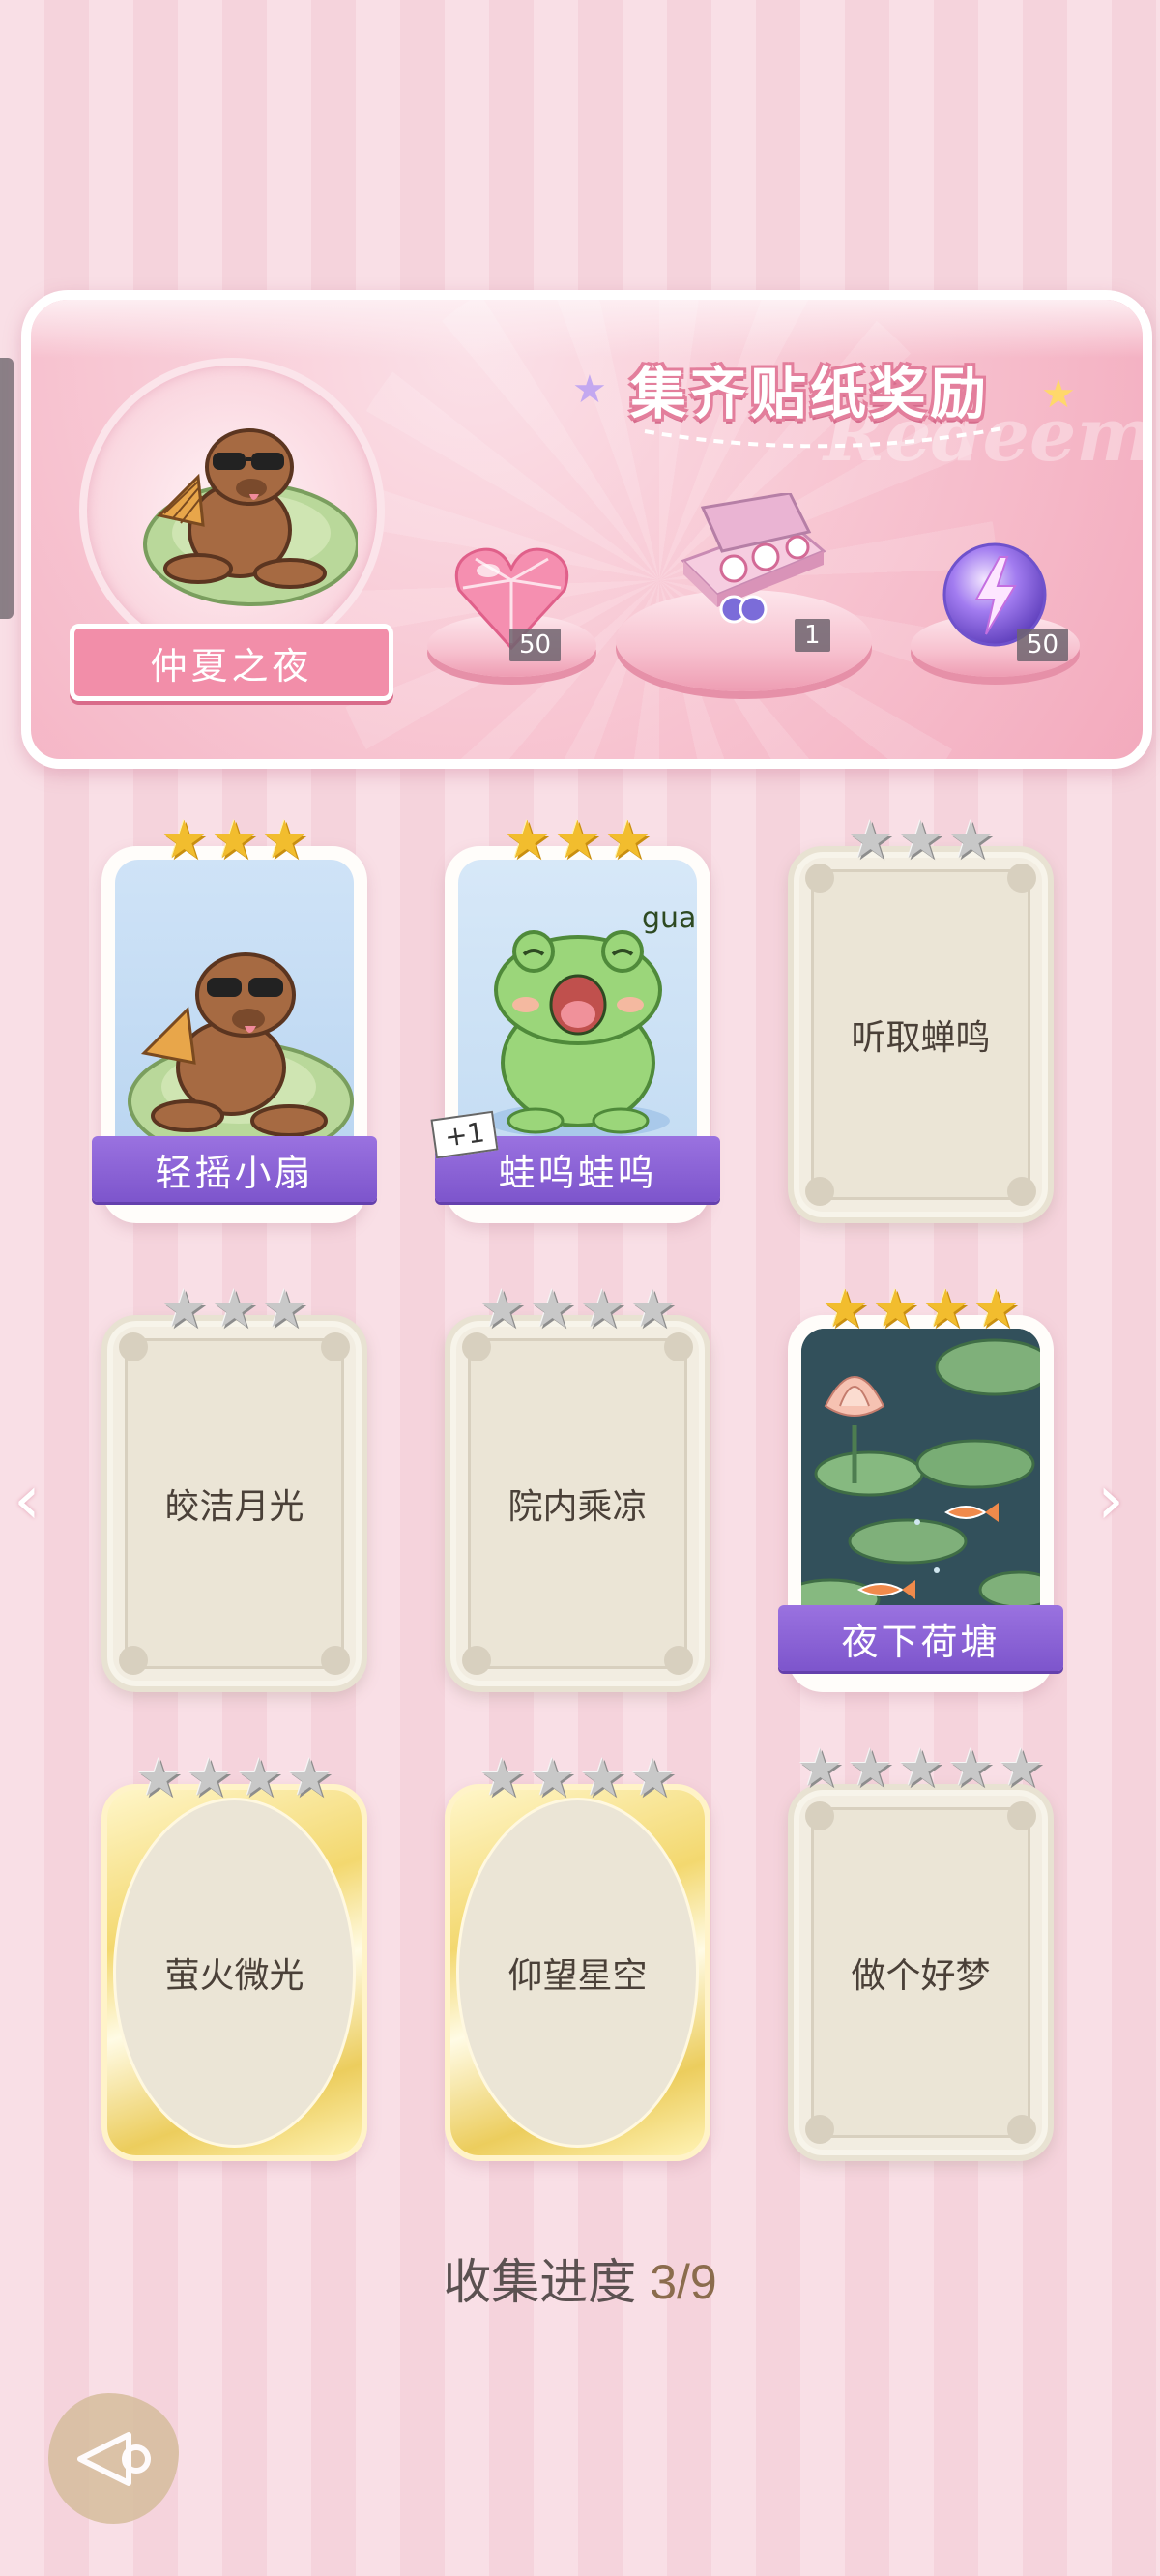 The image size is (1160, 2576). What do you see at coordinates (235, 1486) in the screenshot?
I see `sticker-card-4: 皎洁月光 ★ ★ ★` at bounding box center [235, 1486].